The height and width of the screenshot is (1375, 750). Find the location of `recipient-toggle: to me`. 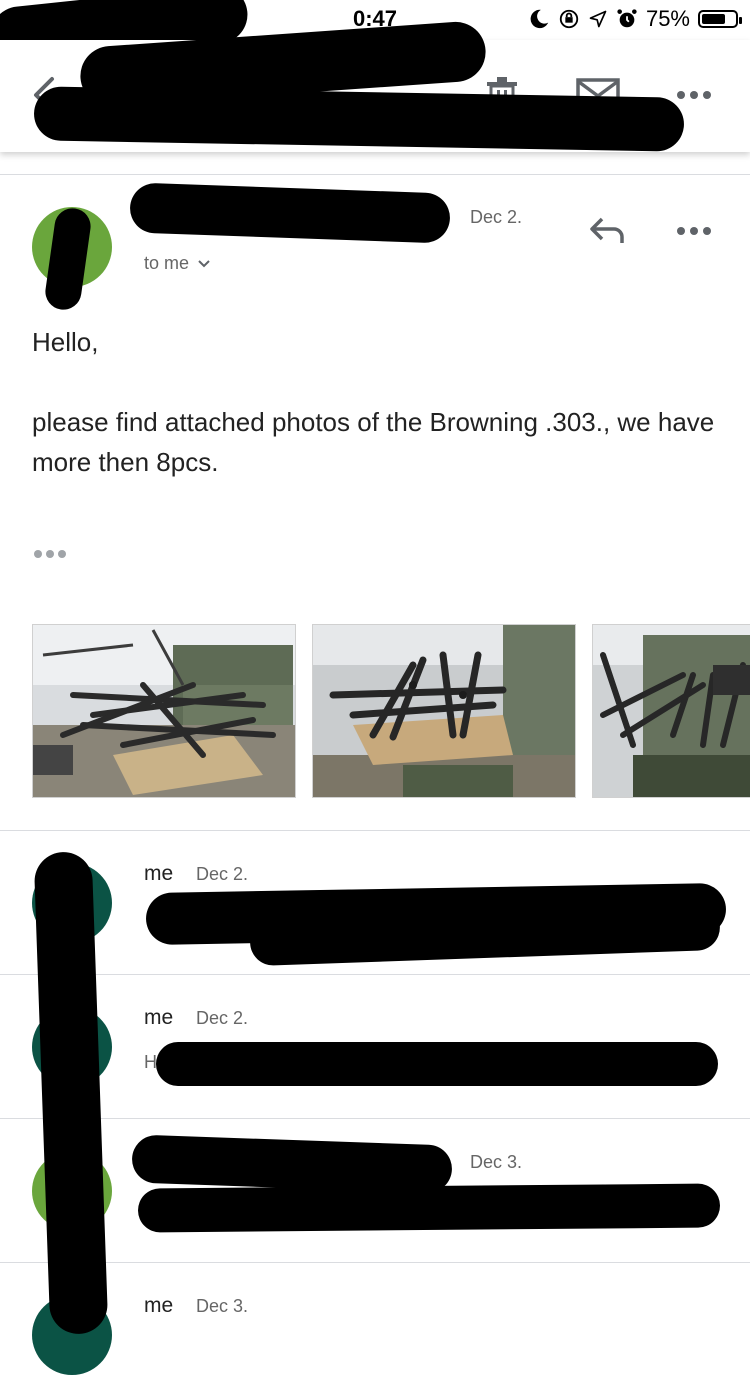

recipient-toggle: to me is located at coordinates (177, 263).